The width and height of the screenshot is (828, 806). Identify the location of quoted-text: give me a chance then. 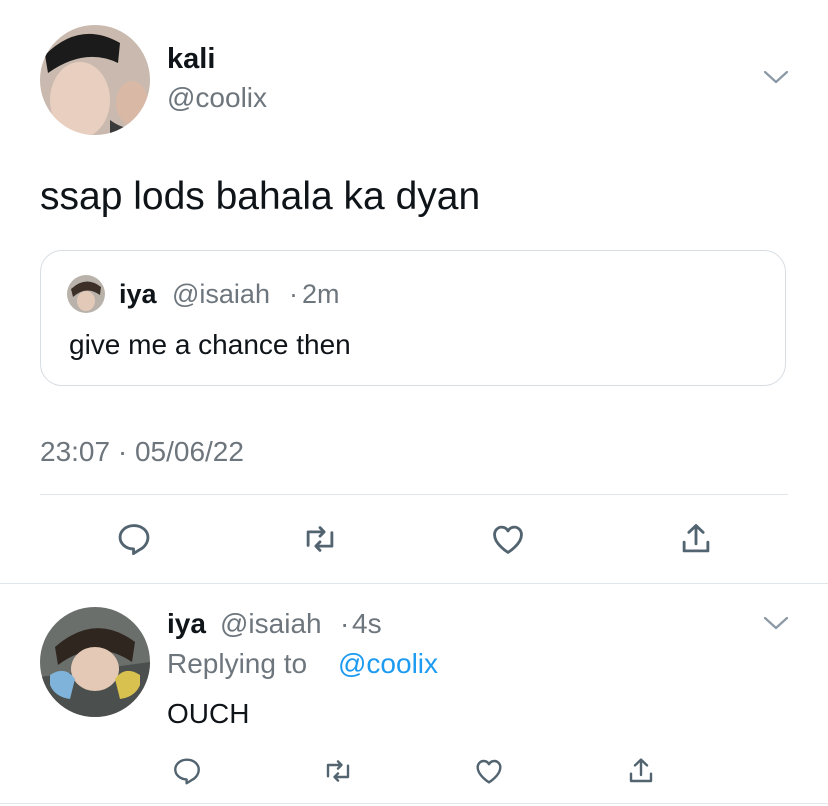
(210, 344).